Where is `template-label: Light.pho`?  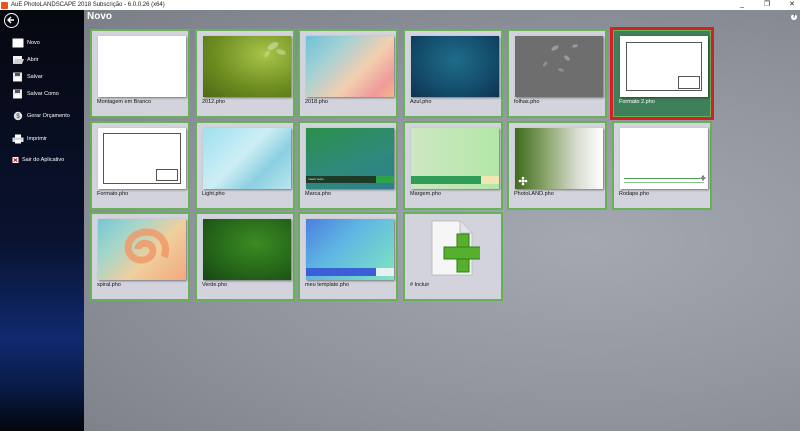
template-label: Light.pho is located at coordinates (213, 194).